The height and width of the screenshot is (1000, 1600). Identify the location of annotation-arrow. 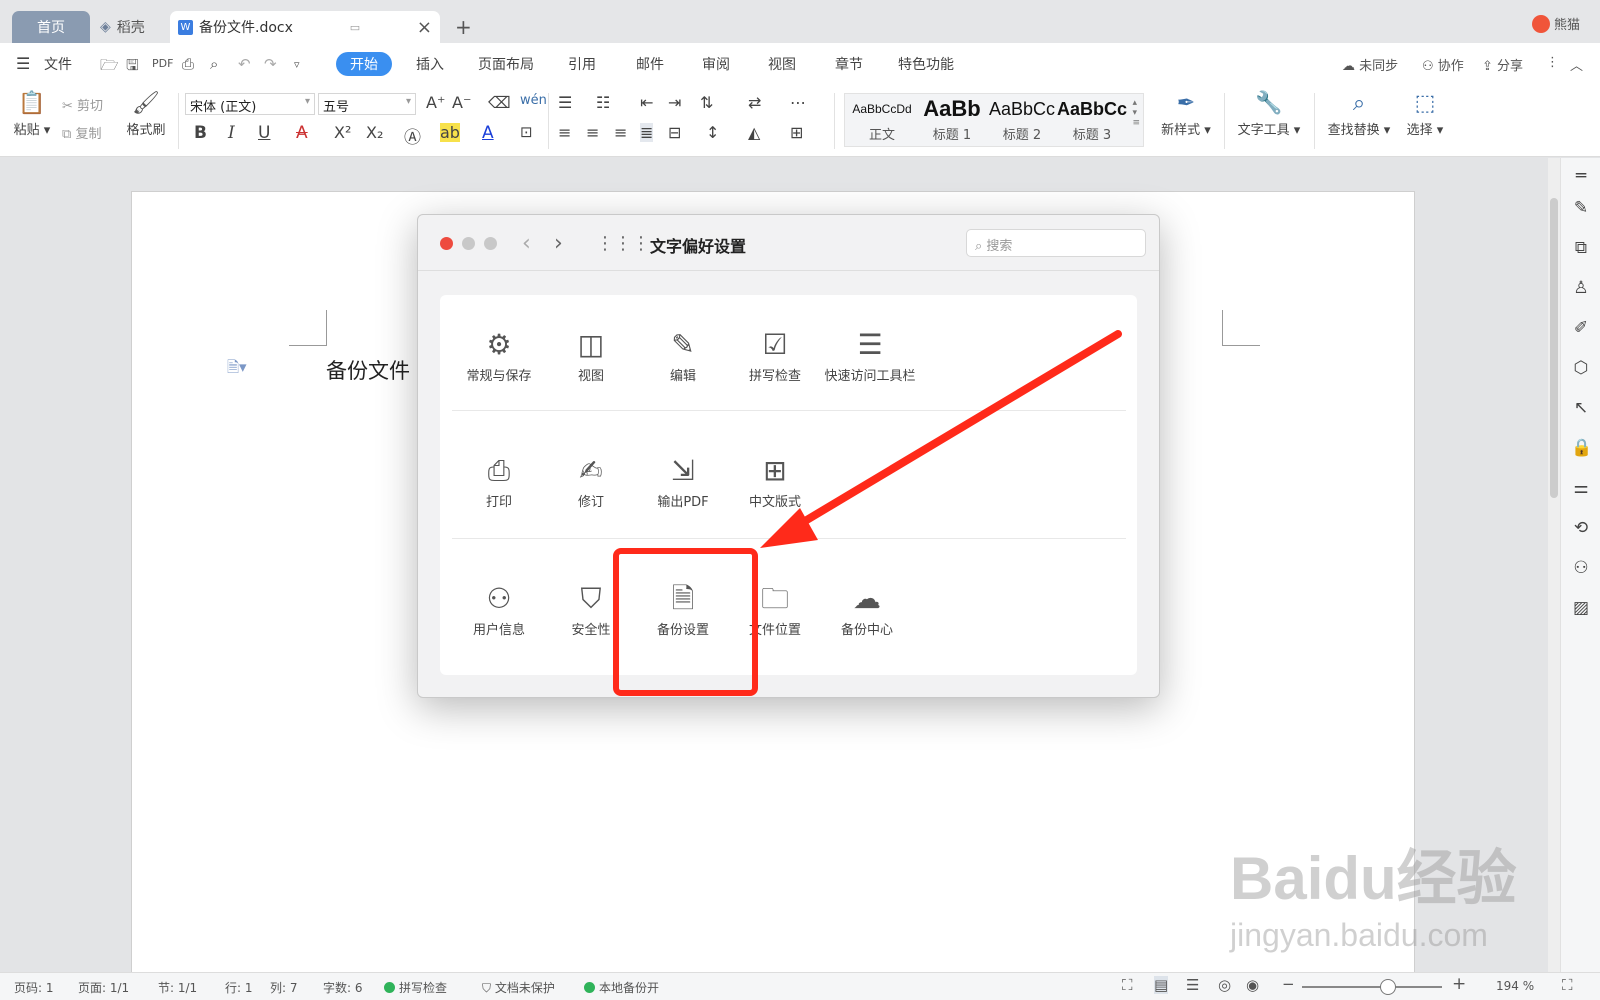
(941, 439).